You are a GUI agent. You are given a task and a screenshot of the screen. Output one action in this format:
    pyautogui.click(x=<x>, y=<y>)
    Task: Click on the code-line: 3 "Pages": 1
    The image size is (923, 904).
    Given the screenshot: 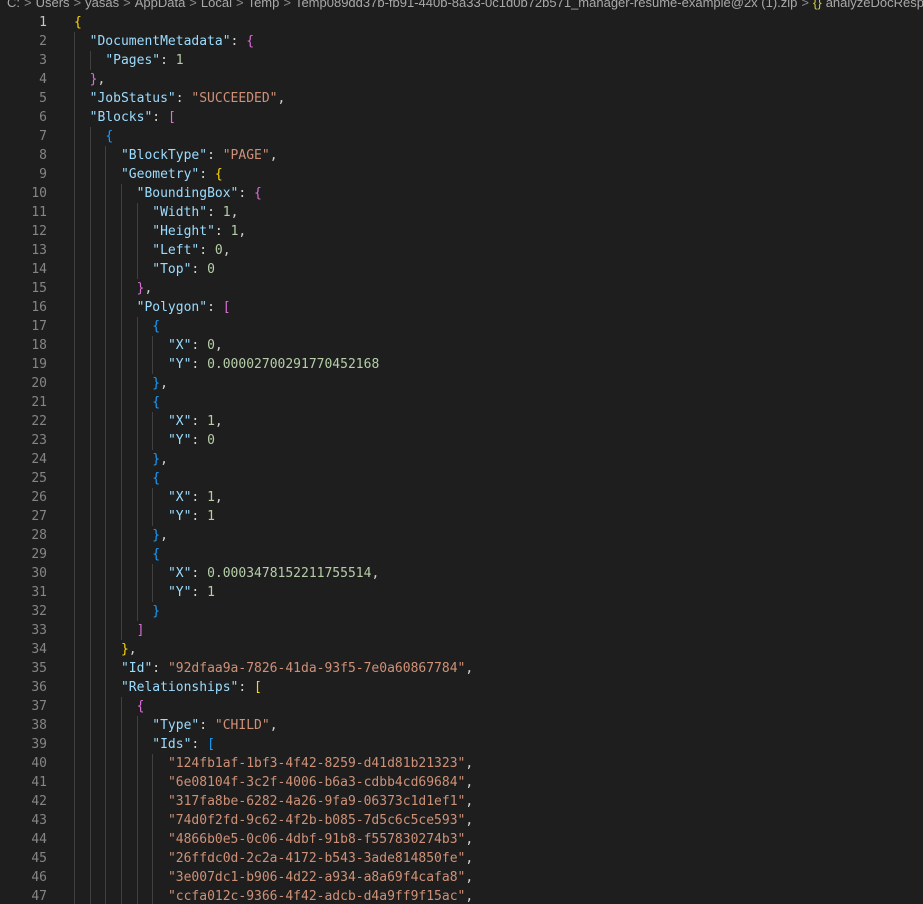 What is the action you would take?
    pyautogui.click(x=461, y=60)
    